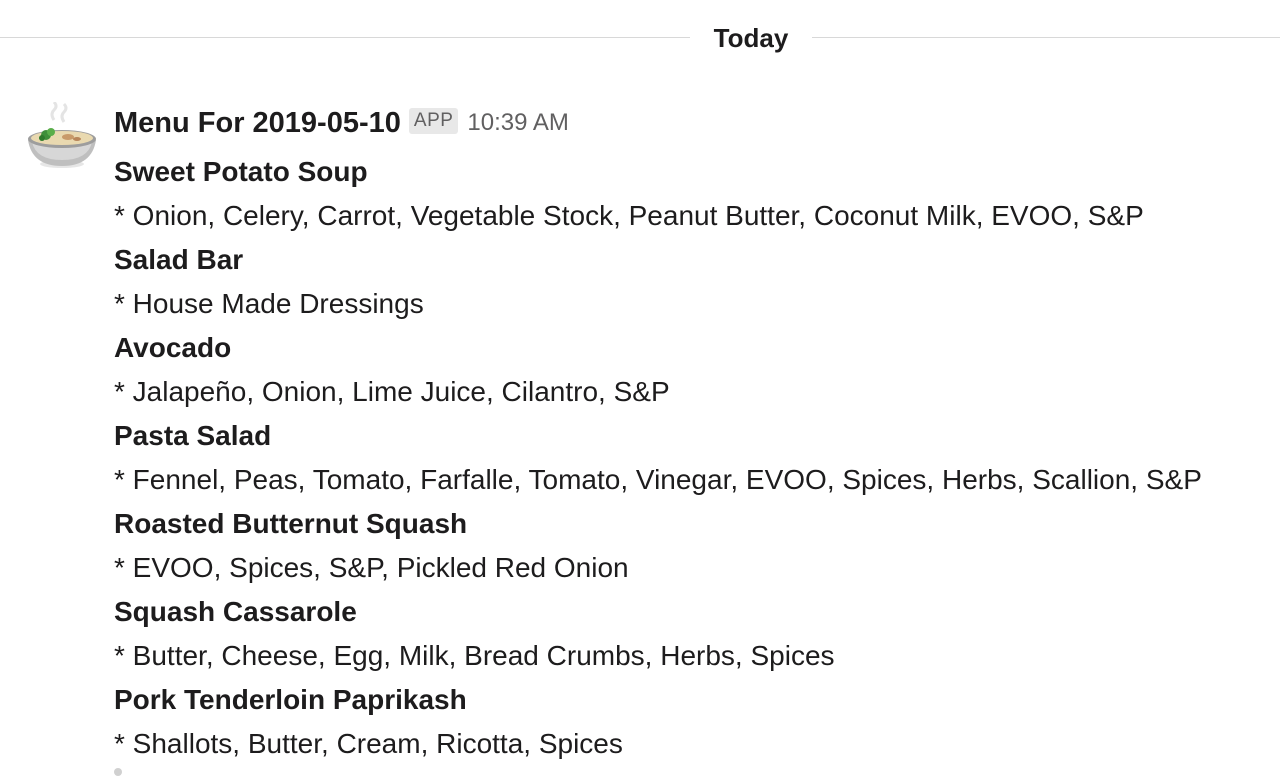 The image size is (1280, 776). What do you see at coordinates (257, 123) in the screenshot?
I see `sender-name: Menu For 2019-05-10` at bounding box center [257, 123].